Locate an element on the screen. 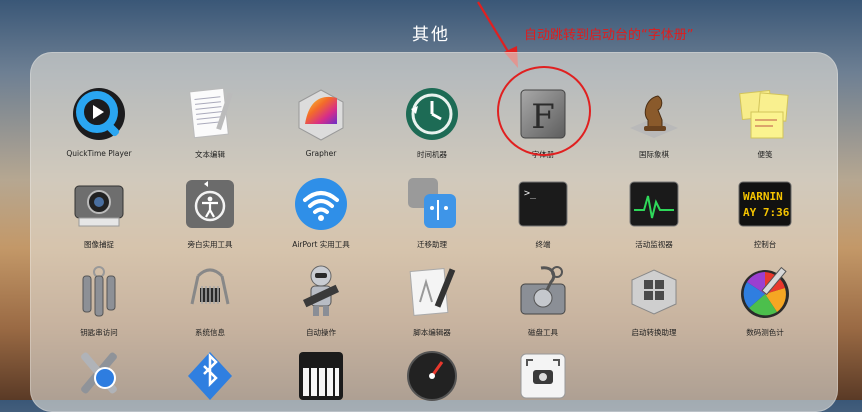  app-migration-assistant: 迁移助理 is located at coordinates (432, 212).